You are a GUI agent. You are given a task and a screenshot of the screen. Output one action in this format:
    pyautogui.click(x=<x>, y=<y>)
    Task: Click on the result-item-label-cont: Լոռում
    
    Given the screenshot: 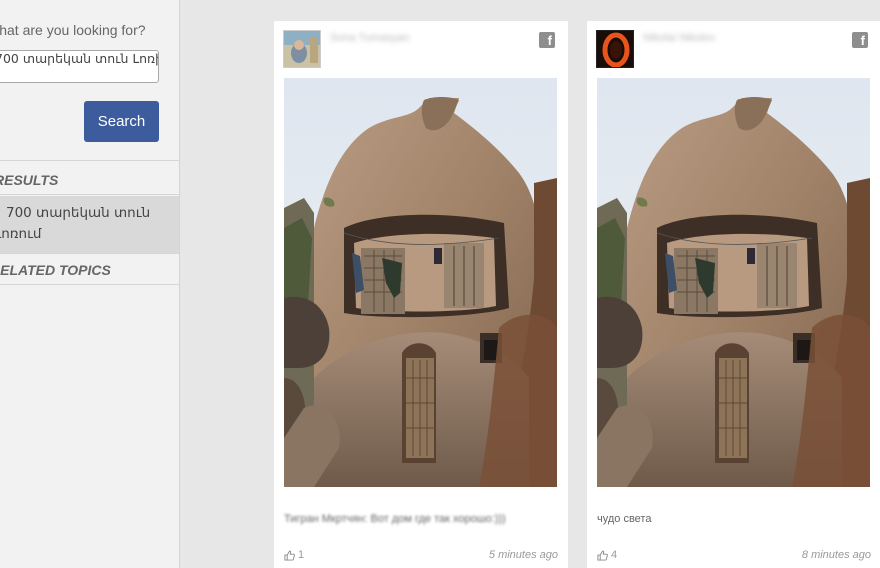 What is the action you would take?
    pyautogui.click(x=21, y=234)
    